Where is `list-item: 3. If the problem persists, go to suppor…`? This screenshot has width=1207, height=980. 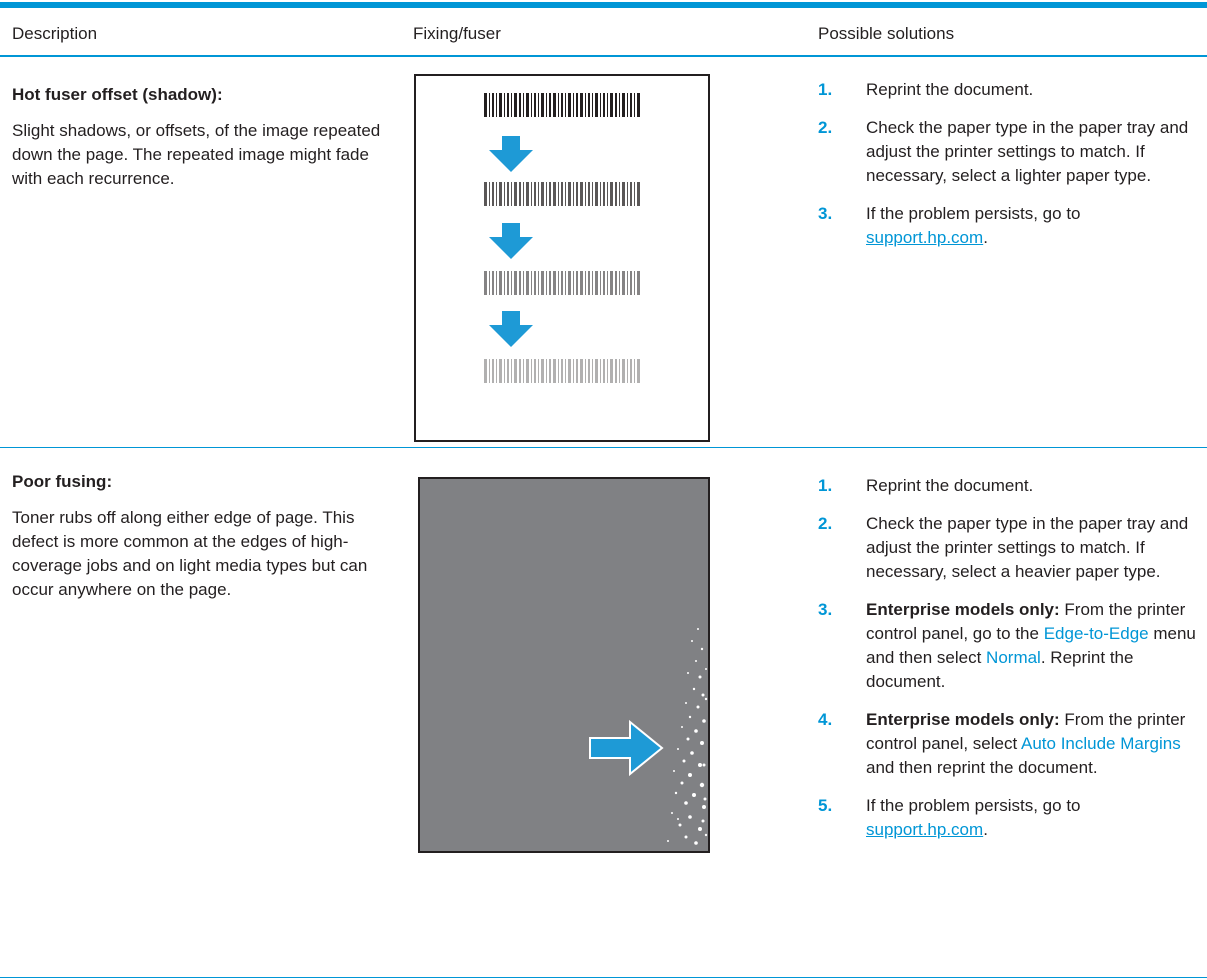
list-item: 3. If the problem persists, go to suppor… is located at coordinates (1008, 226).